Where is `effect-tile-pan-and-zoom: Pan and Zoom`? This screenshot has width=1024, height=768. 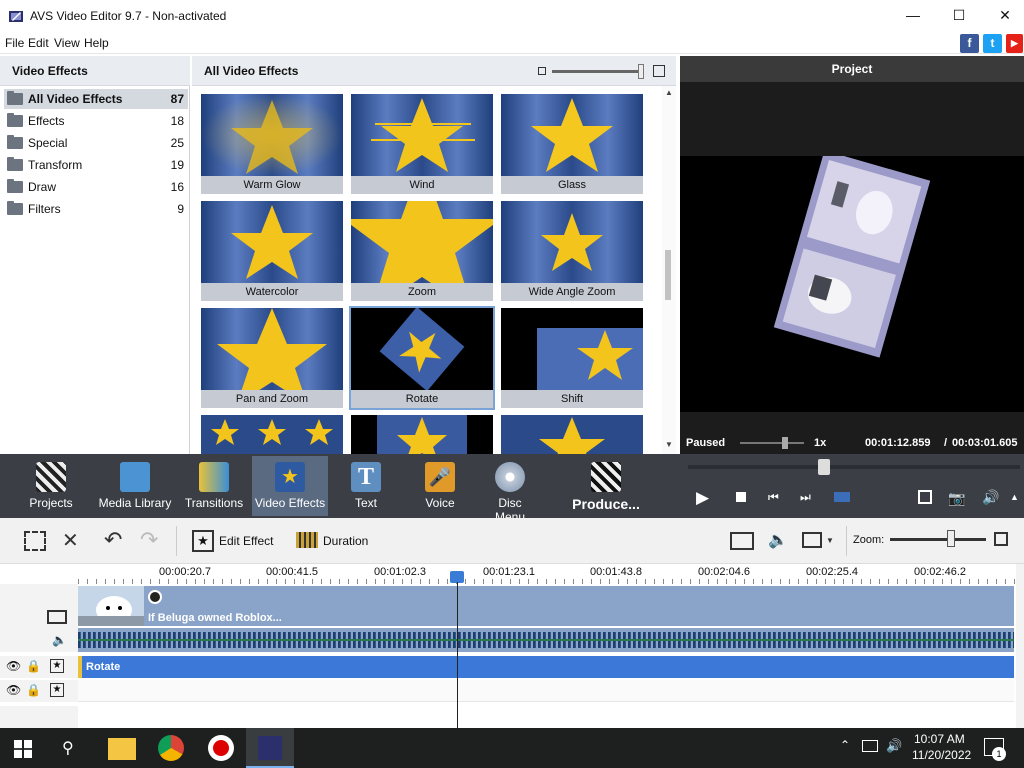
effect-tile-pan-and-zoom: Pan and Zoom is located at coordinates (272, 358).